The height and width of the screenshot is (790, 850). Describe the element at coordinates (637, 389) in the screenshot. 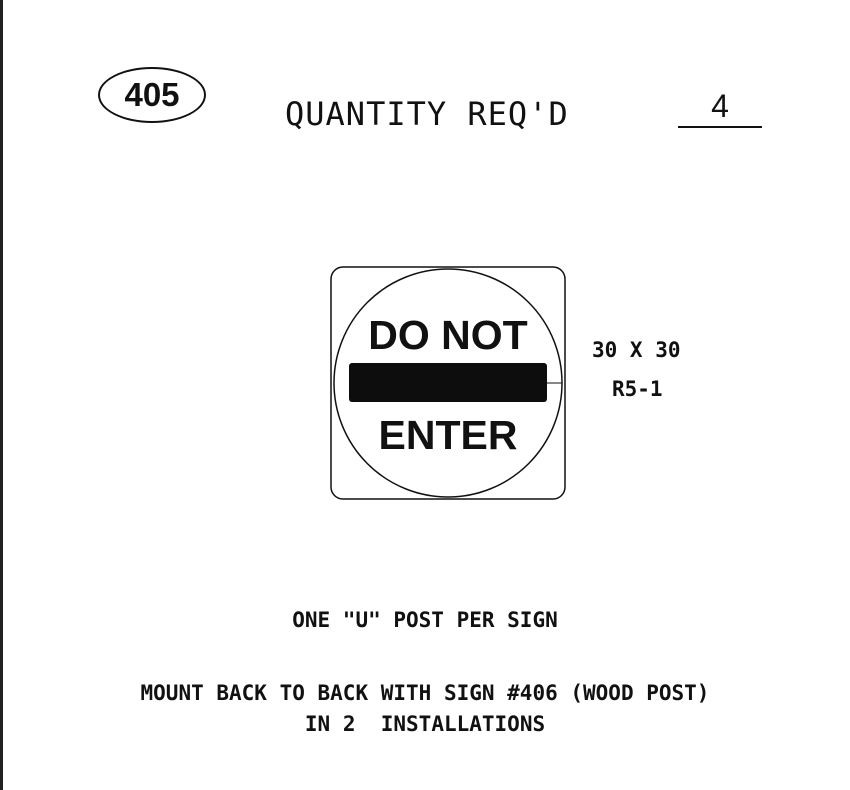

I see `sign-code: R5-1` at that location.